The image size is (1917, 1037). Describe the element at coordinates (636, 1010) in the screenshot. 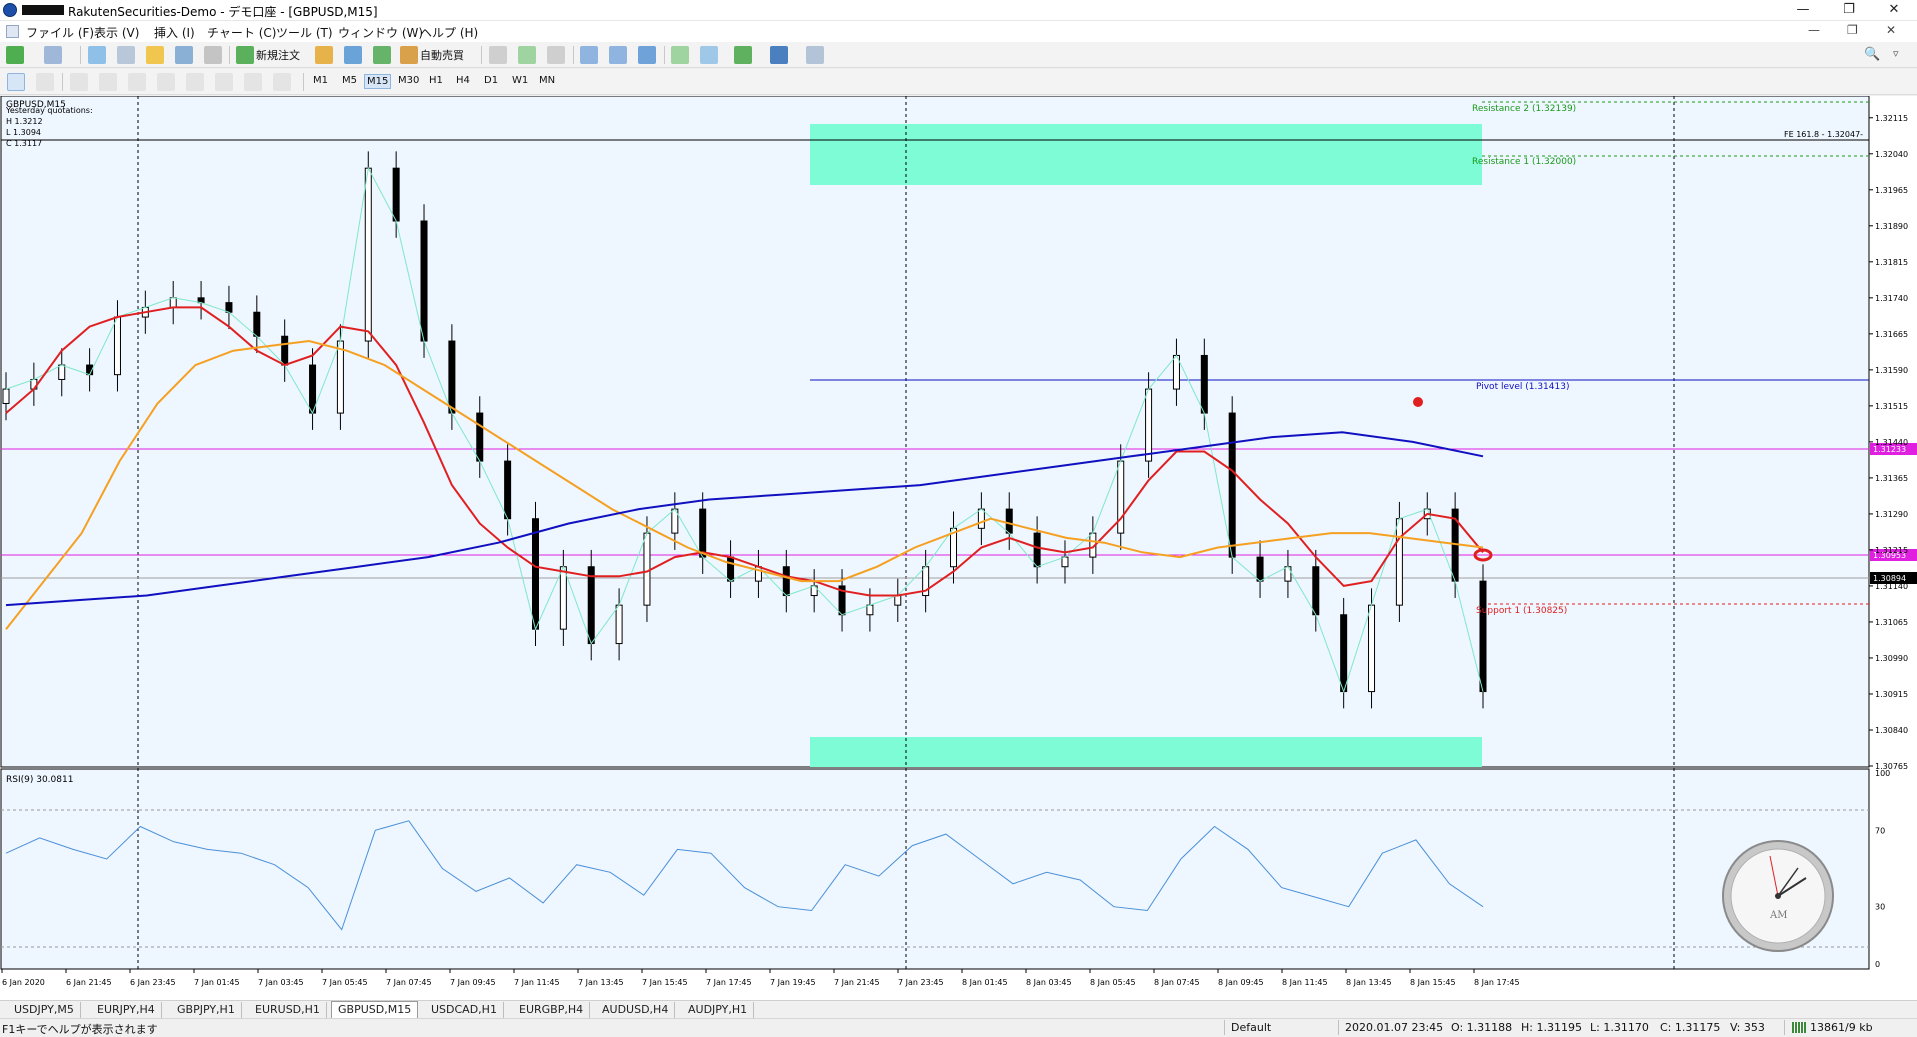

I see `tab-audusd-h4: AUDUSD,H4` at that location.